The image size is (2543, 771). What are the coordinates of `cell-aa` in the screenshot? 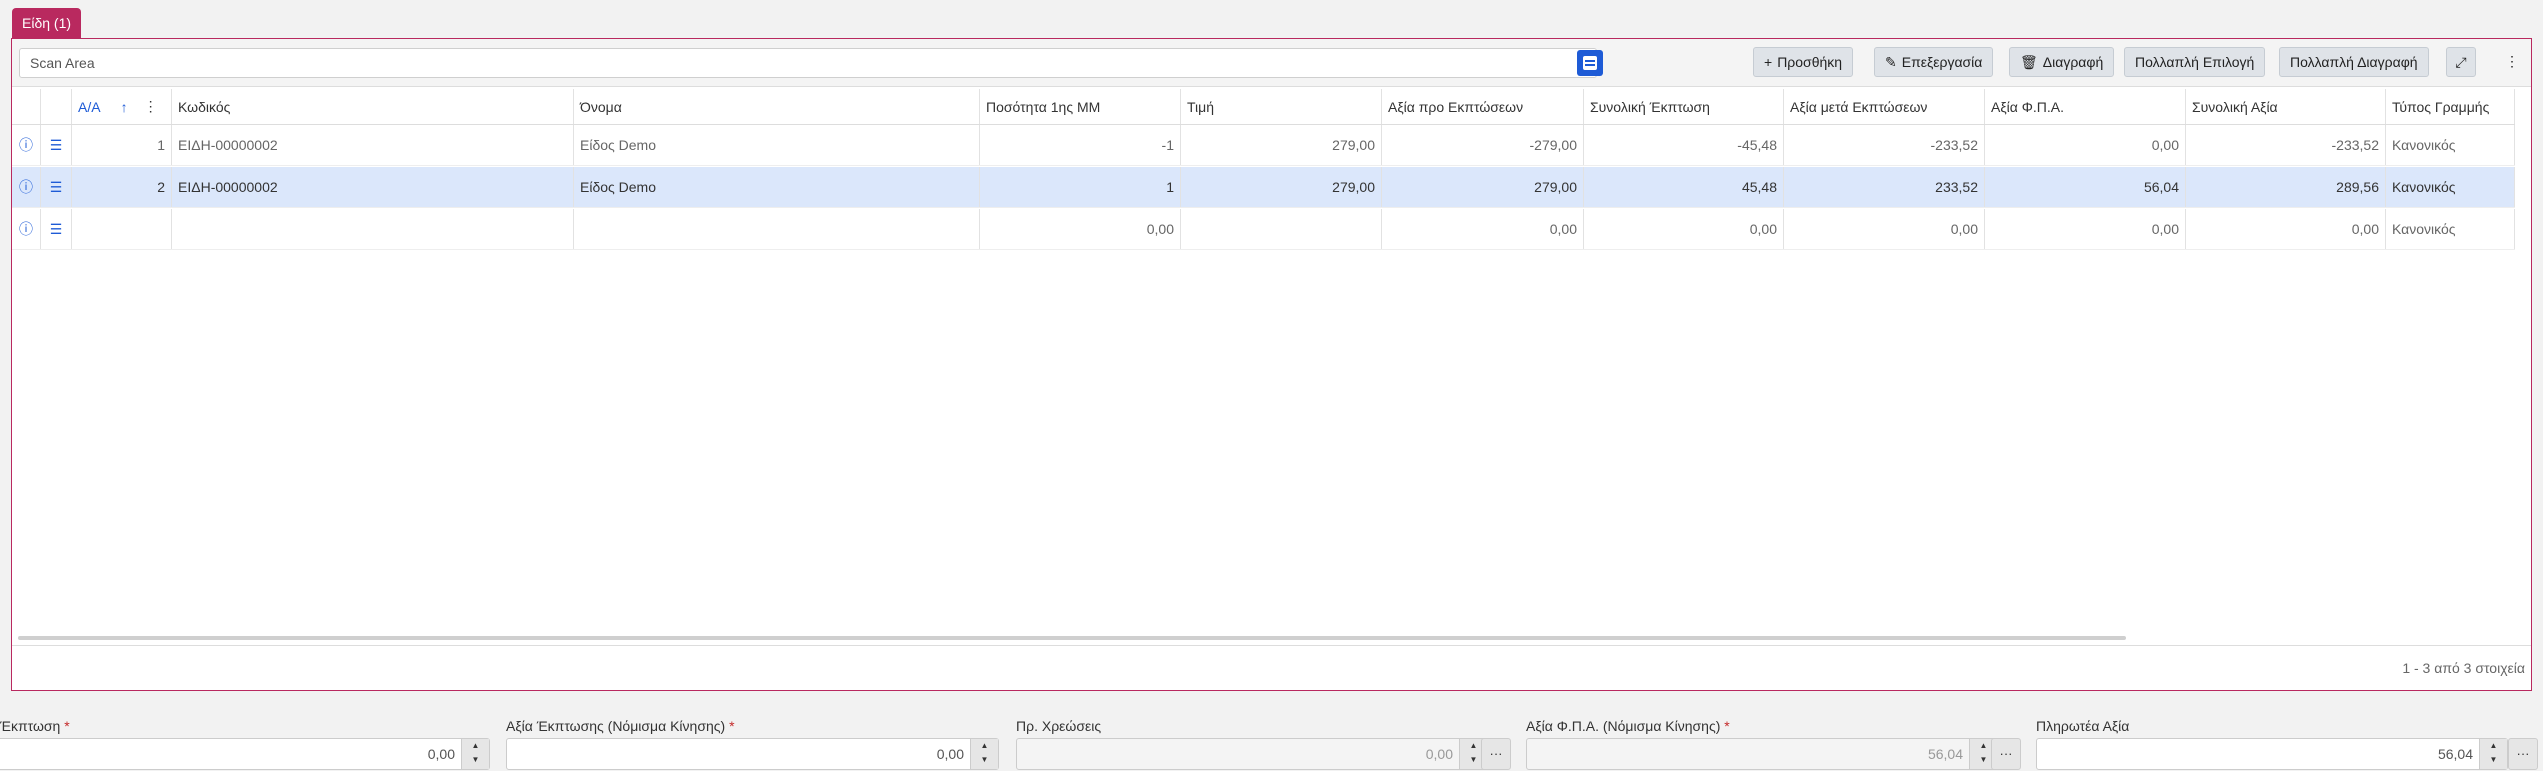 It's located at (122, 229).